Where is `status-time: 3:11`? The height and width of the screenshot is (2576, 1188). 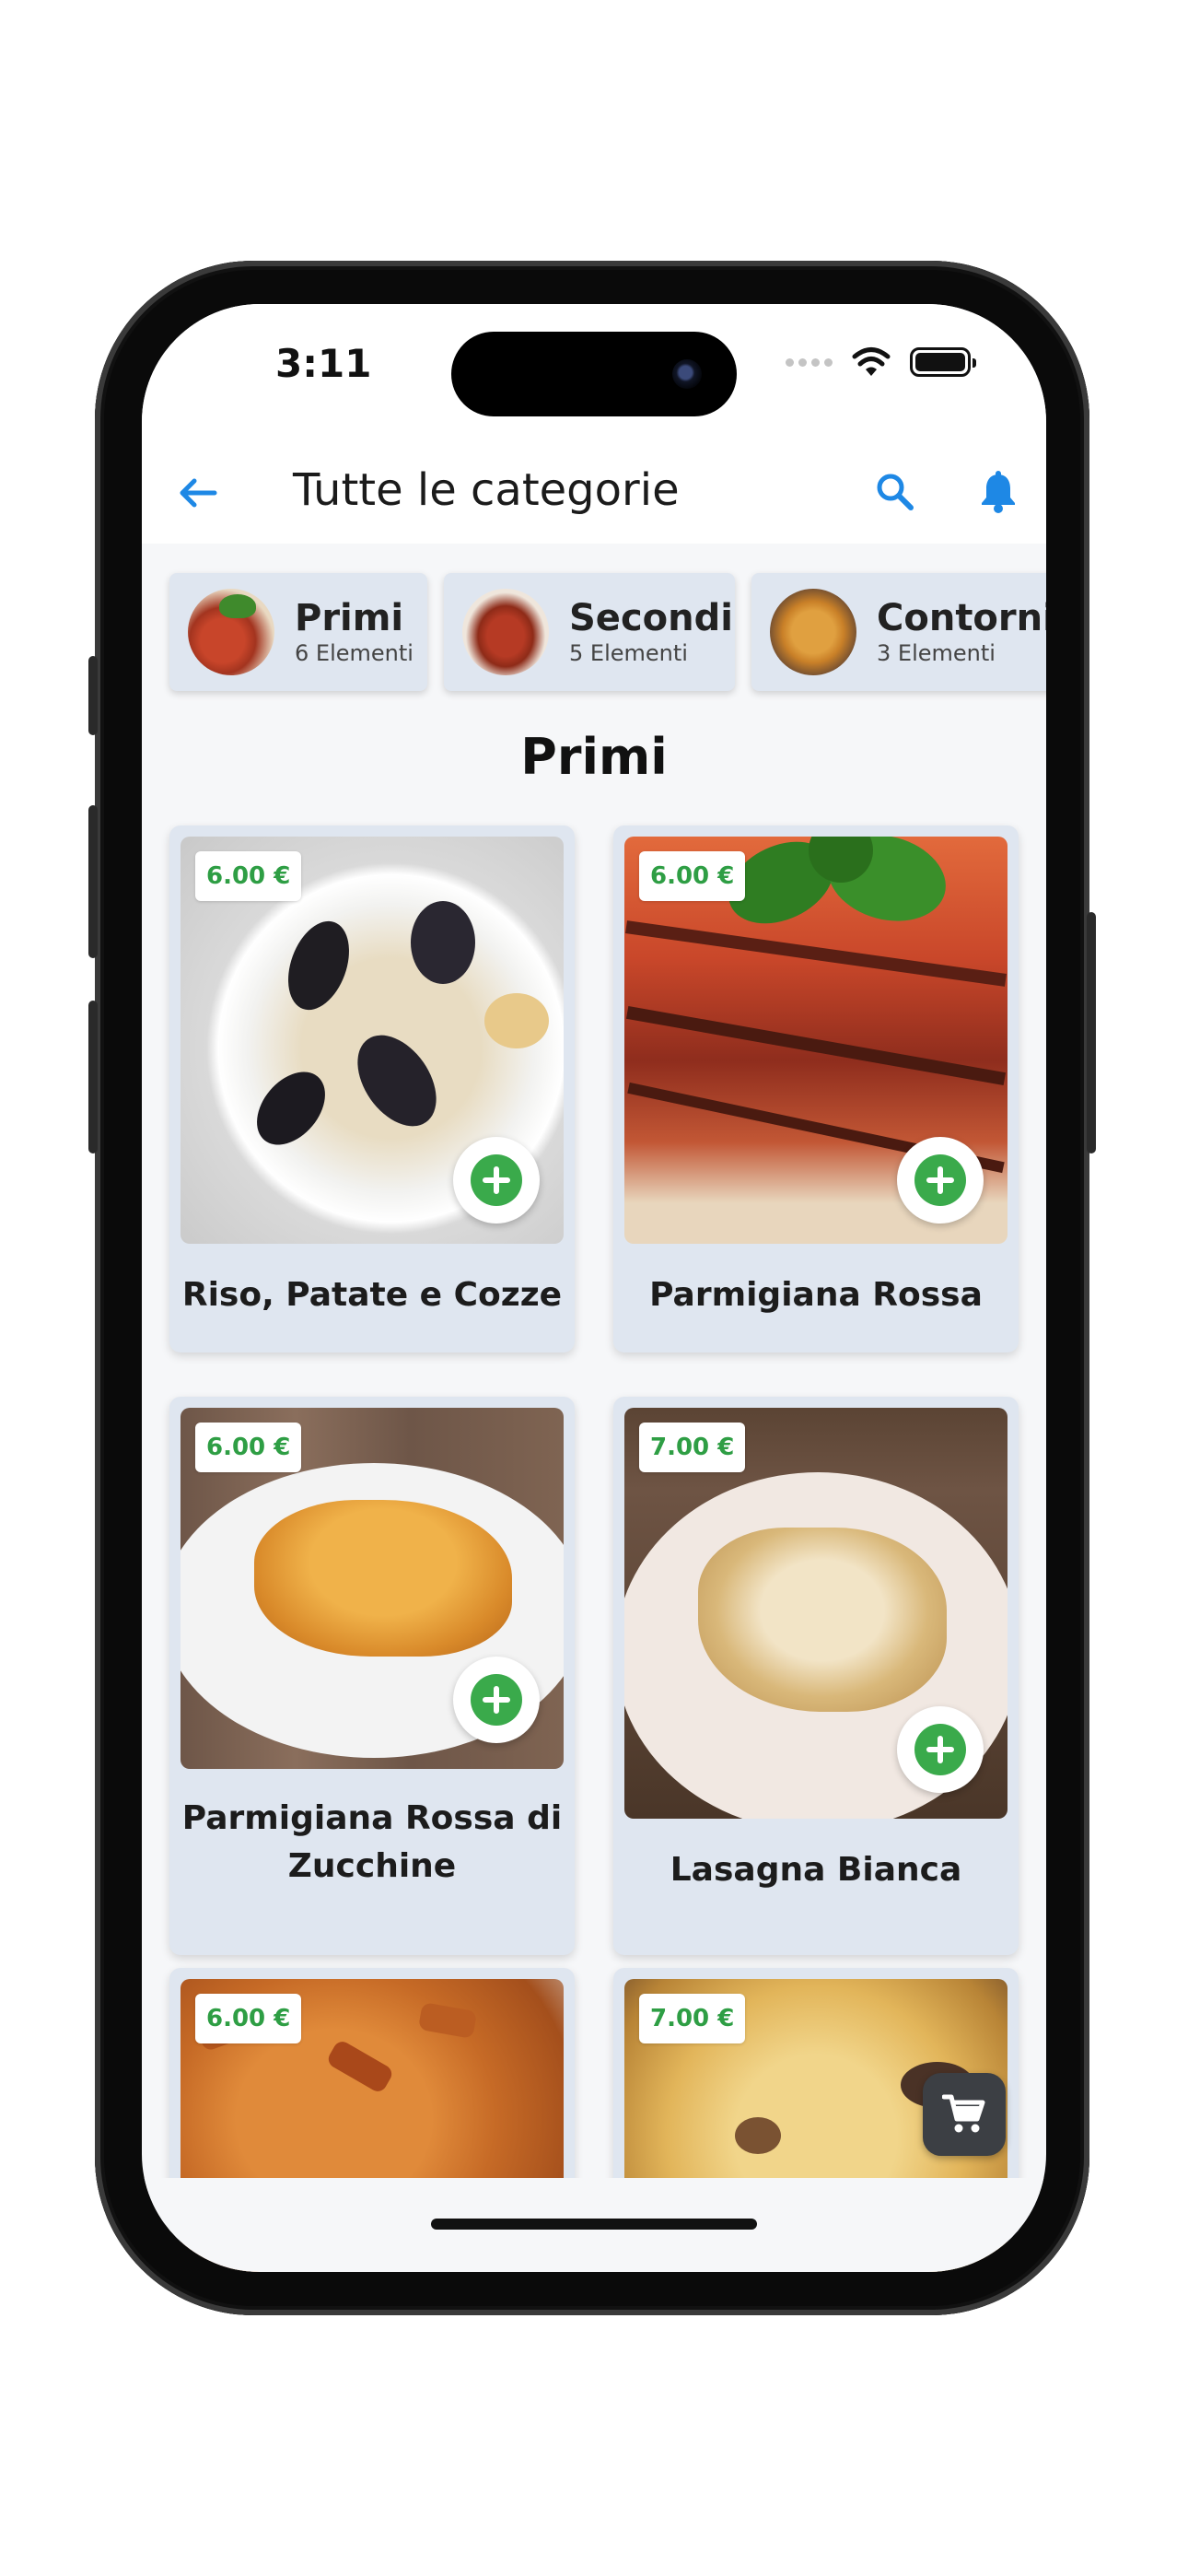
status-time: 3:11 is located at coordinates (323, 363).